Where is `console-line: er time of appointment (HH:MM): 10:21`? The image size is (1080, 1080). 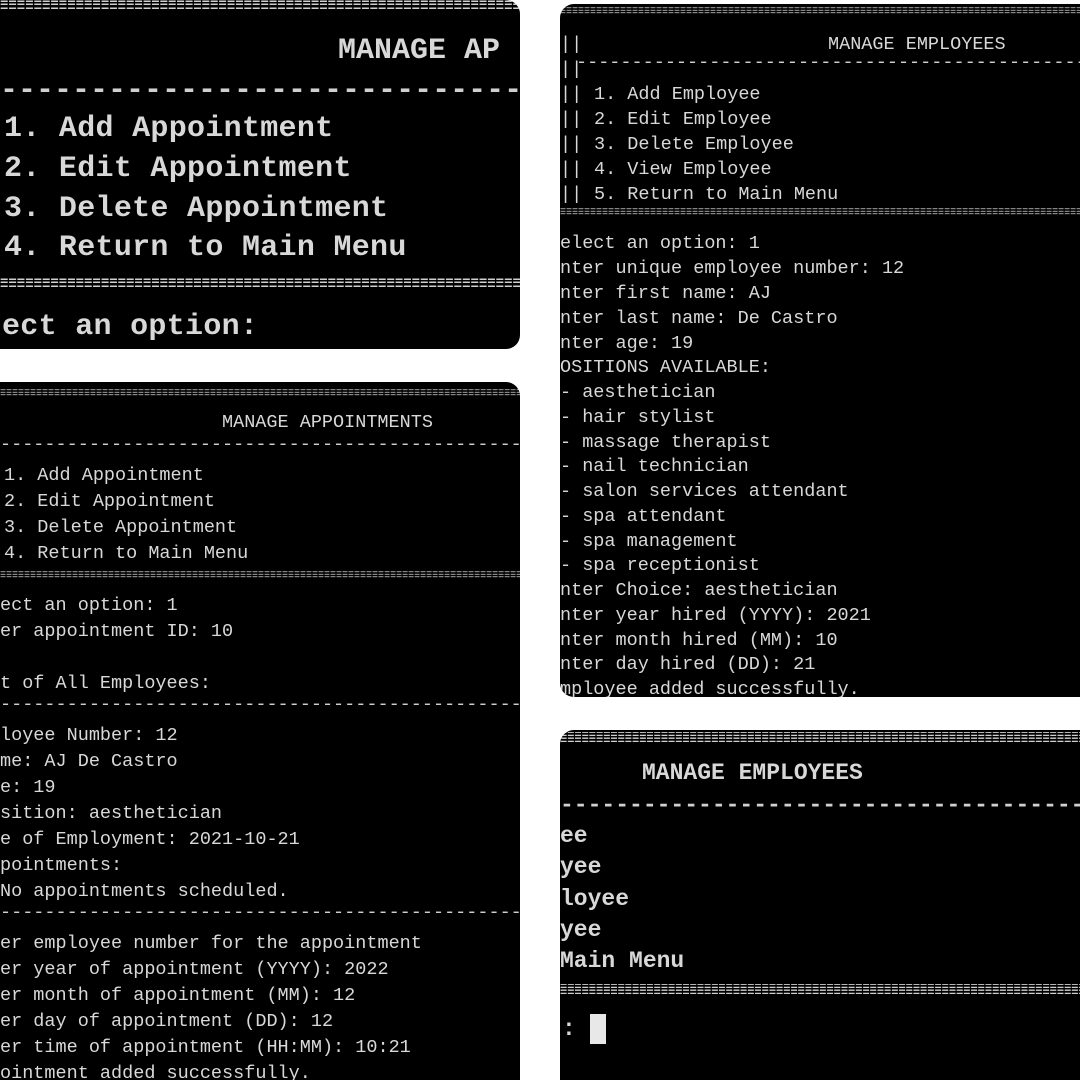
console-line: er time of appointment (HH:MM): 10:21 is located at coordinates (205, 1047).